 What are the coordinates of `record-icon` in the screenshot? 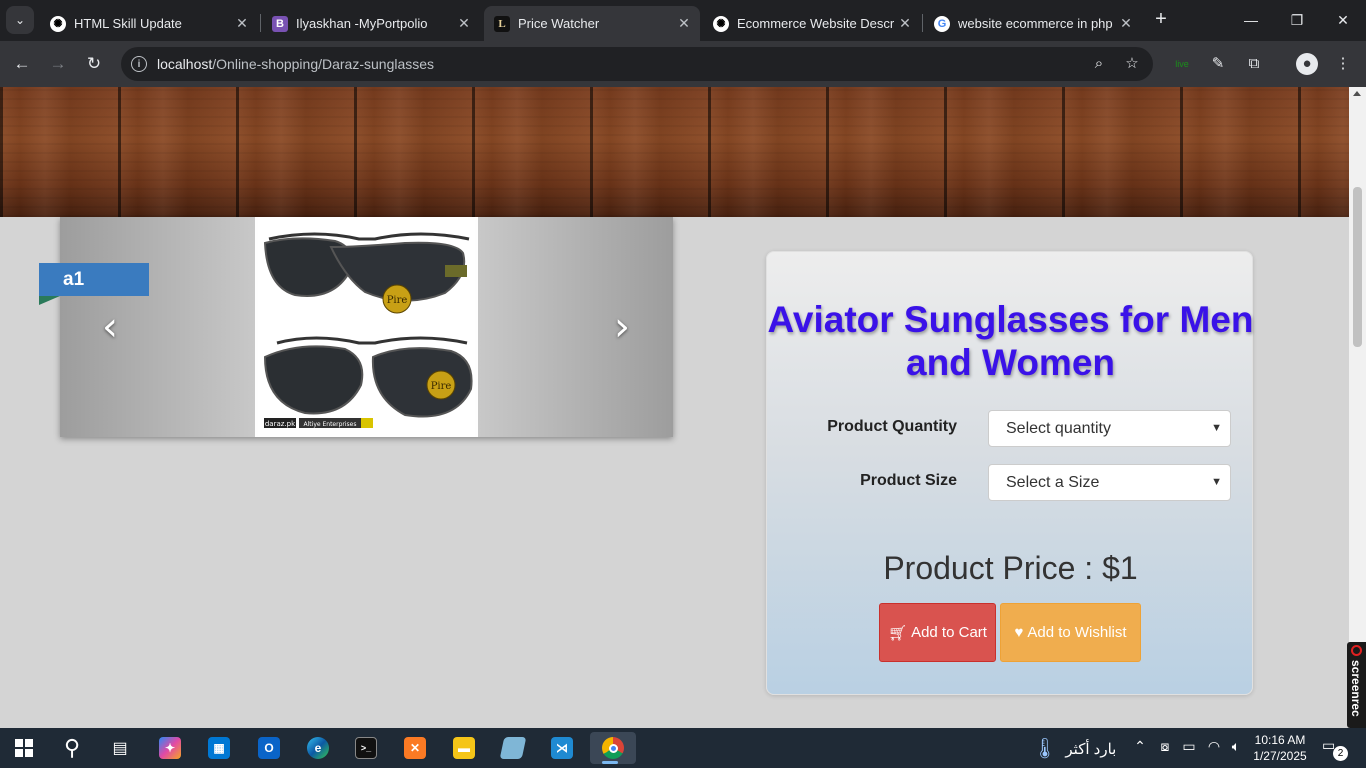 It's located at (1356, 650).